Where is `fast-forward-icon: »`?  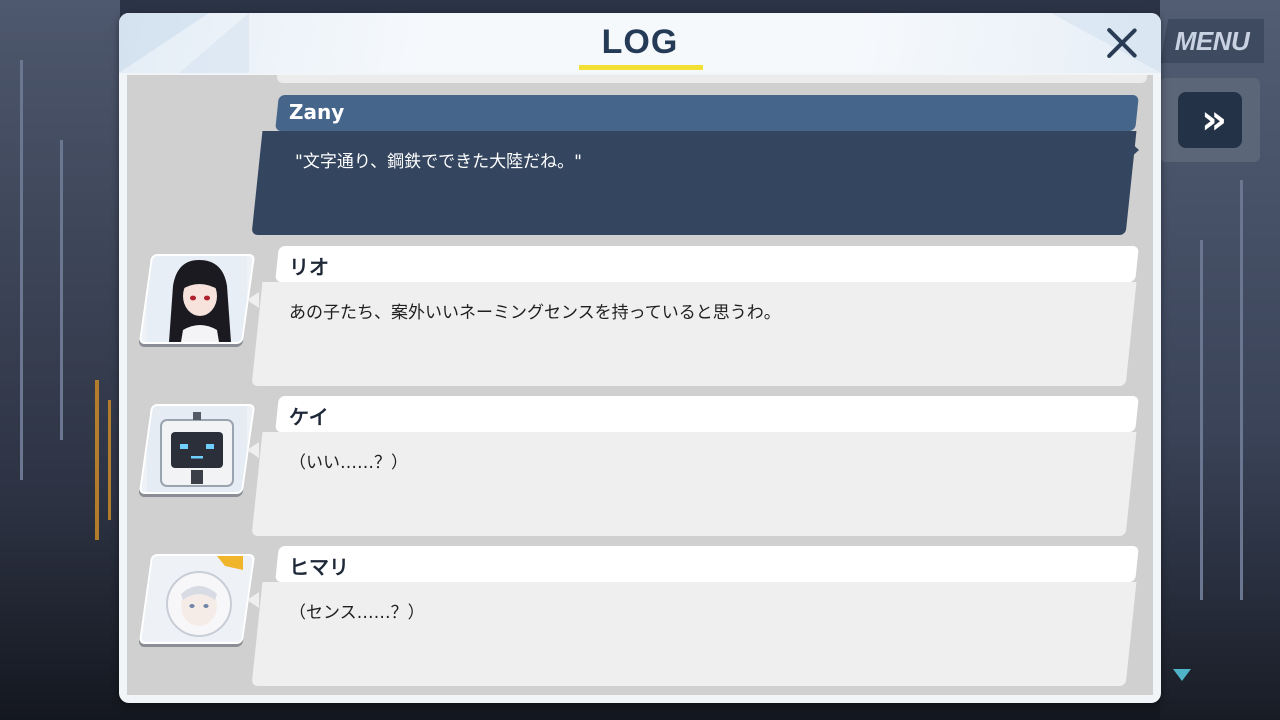
fast-forward-icon: » is located at coordinates (1210, 120).